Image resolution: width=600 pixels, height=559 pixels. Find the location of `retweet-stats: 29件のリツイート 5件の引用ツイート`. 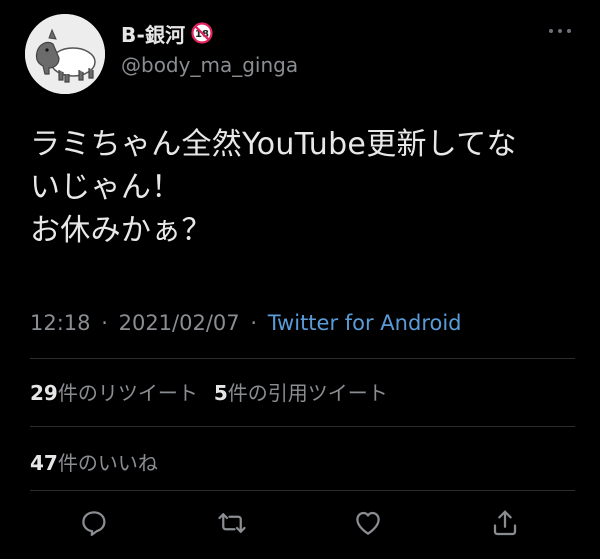

retweet-stats: 29件のリツイート 5件の引用ツイート is located at coordinates (209, 391).